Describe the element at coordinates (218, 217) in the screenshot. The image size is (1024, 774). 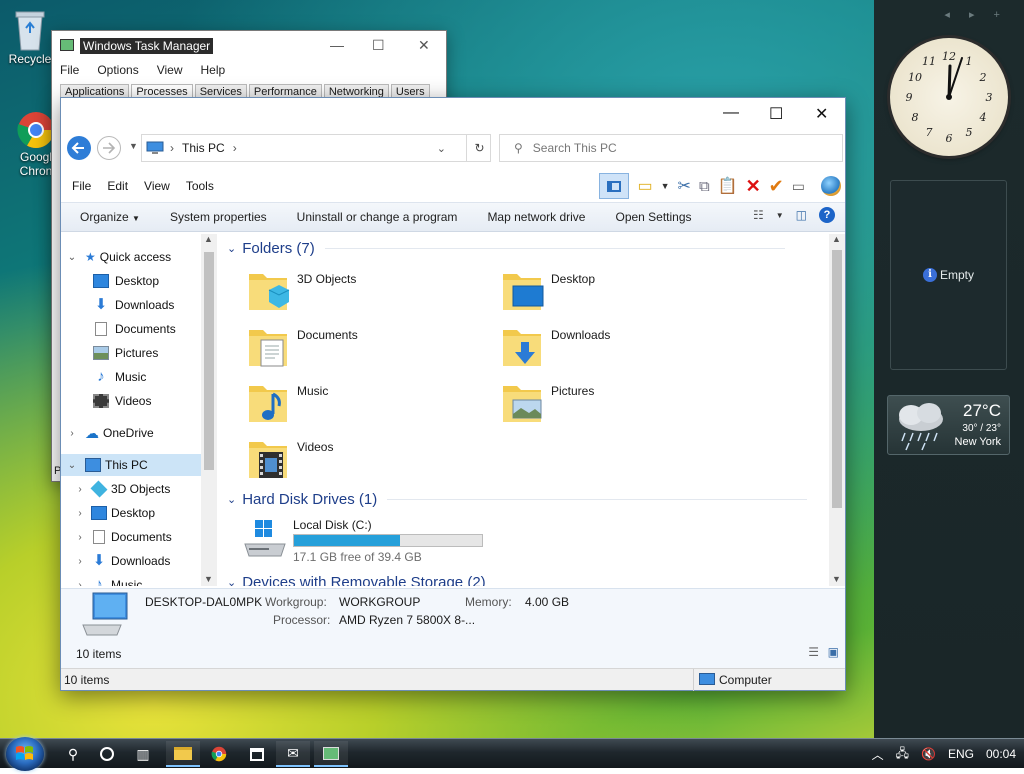
I see `system-properties-button: System properties` at that location.